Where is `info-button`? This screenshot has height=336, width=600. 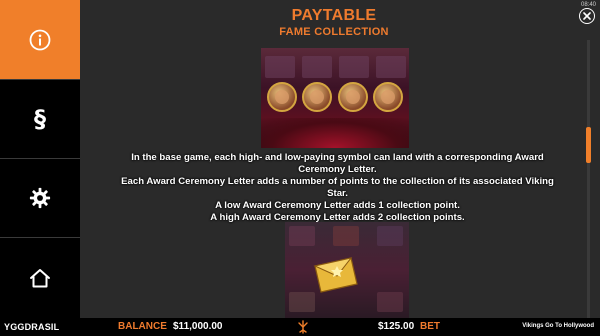
info-button is located at coordinates (40, 39).